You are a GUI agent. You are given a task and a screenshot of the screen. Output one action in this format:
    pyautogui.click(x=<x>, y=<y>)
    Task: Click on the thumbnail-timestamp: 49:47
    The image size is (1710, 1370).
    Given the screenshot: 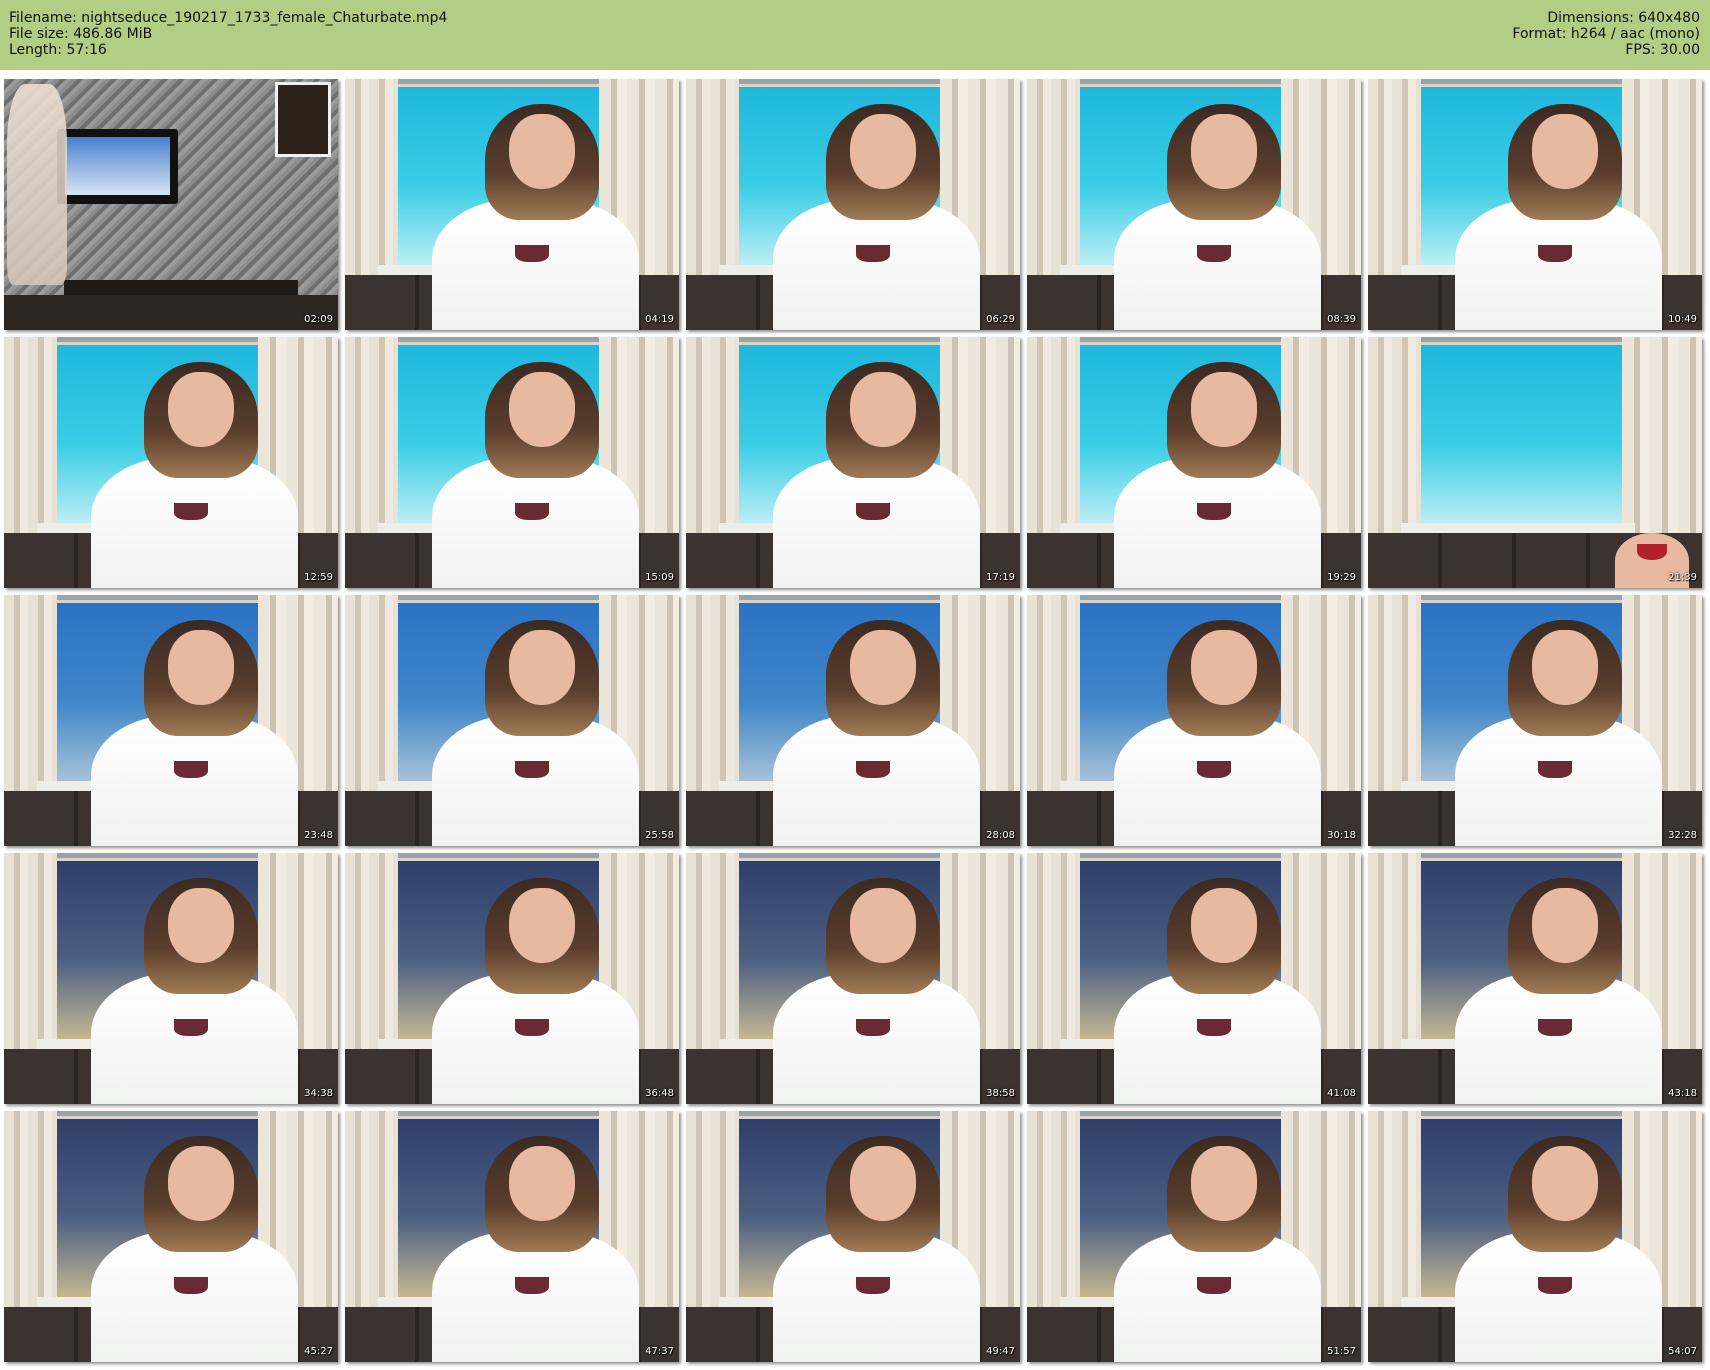 What is the action you would take?
    pyautogui.click(x=1000, y=1351)
    